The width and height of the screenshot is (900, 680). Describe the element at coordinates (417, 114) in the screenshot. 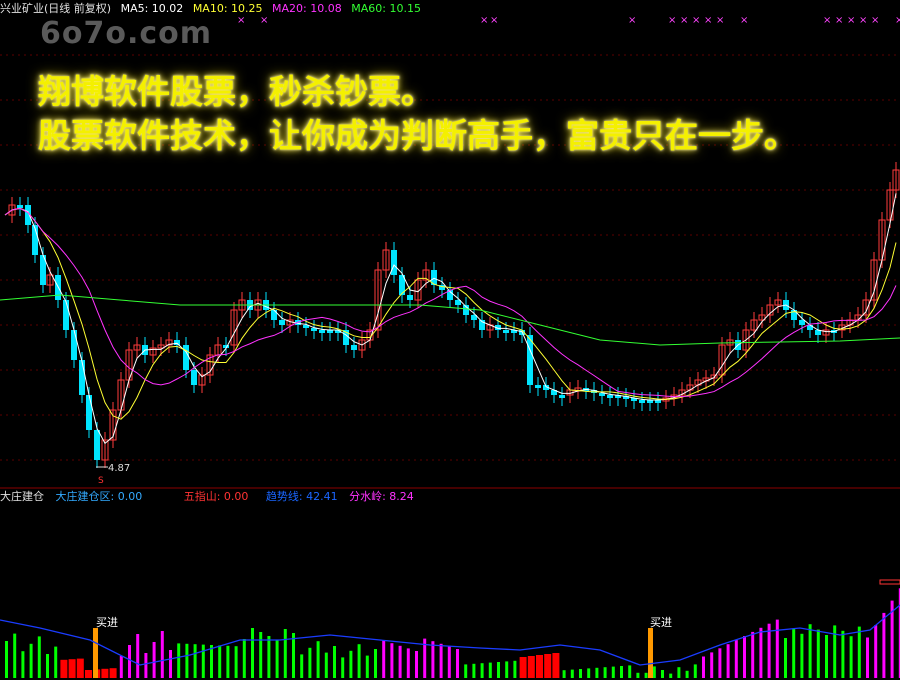

I see `promo-banner: 翔博软件股票，秒杀钞票。 股票软件技术，让你成为判断高手，富贵只在一步。` at that location.